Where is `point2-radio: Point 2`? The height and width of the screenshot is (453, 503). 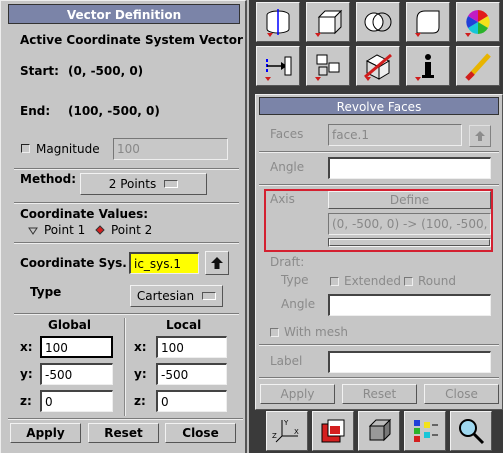
point2-radio: Point 2 is located at coordinates (123, 230).